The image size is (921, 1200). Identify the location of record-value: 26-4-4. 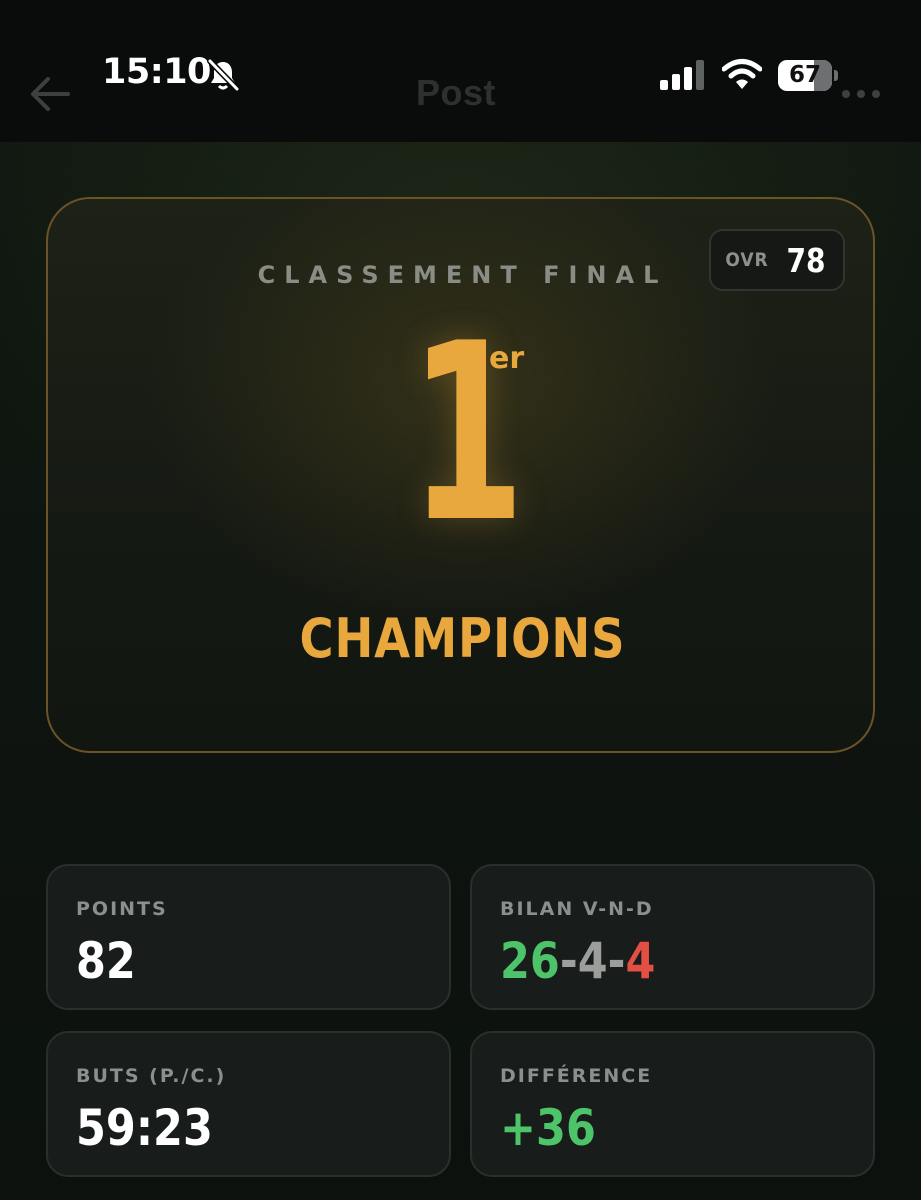
(577, 961).